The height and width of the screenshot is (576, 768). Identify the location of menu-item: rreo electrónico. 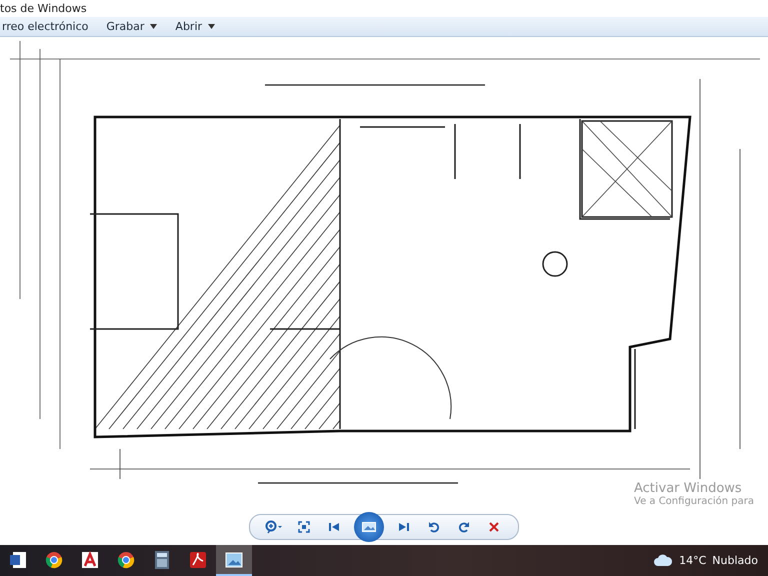
(45, 27).